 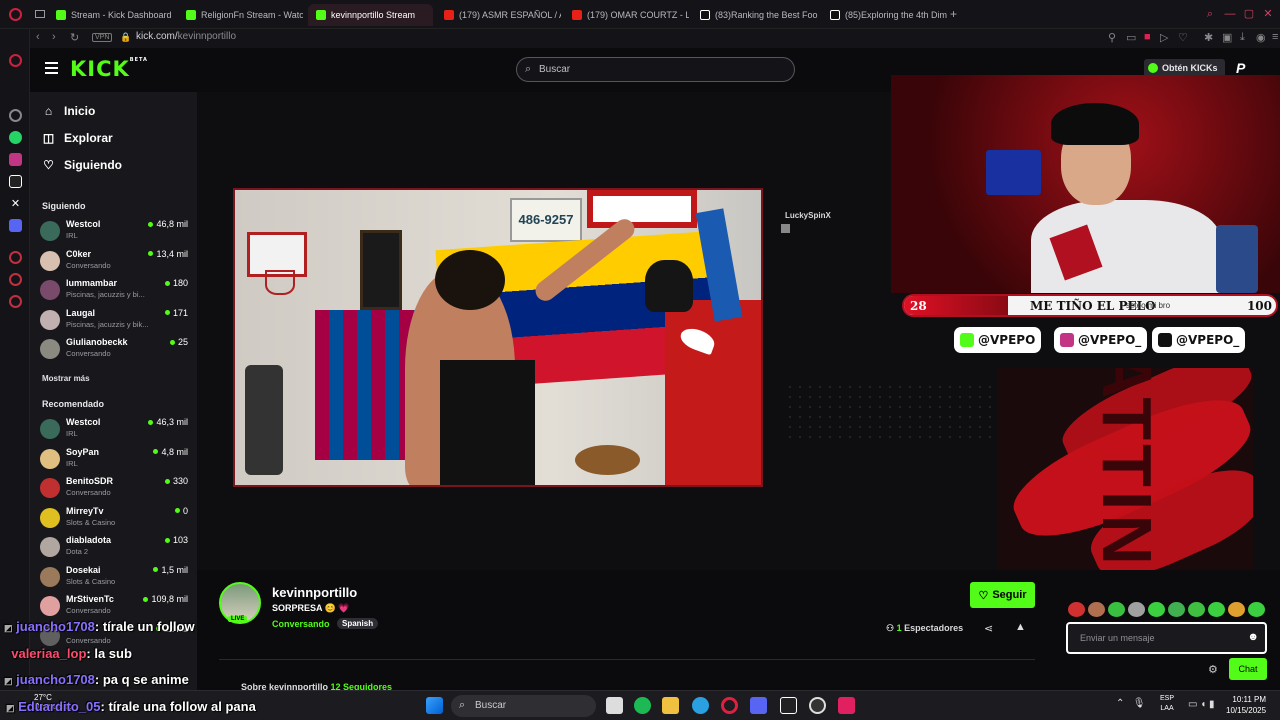 What do you see at coordinates (370, 15) in the screenshot?
I see `browser-tab: kevinnportillo Stream` at bounding box center [370, 15].